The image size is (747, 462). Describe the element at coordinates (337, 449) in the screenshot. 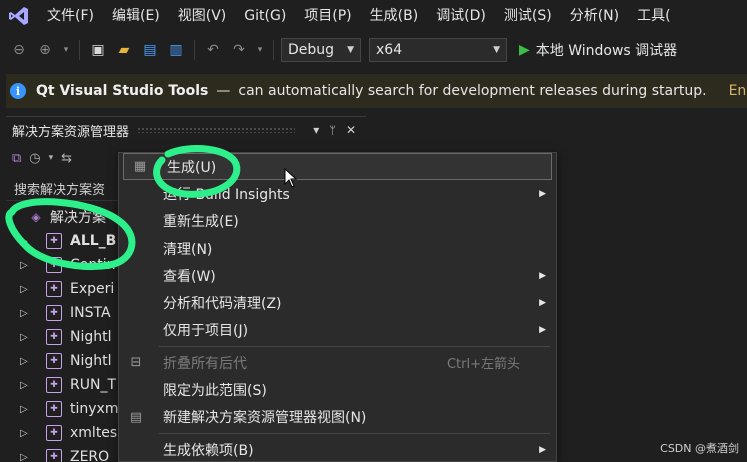

I see `context-menu-item: 生成依赖项(B) ▶` at that location.